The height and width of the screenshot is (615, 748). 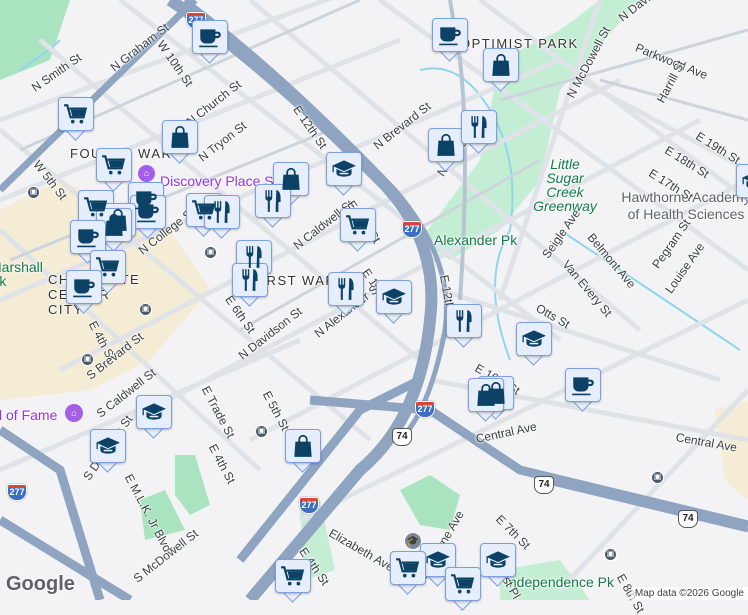 I want to click on google-logo: Google, so click(x=40, y=584).